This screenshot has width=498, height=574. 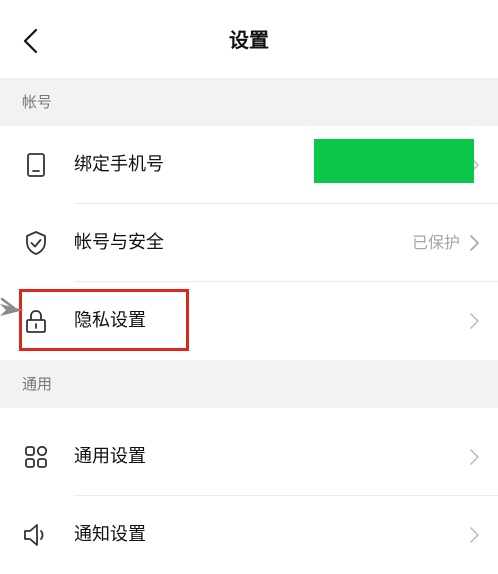 What do you see at coordinates (119, 242) in the screenshot?
I see `account-security-label: 帐号与安全` at bounding box center [119, 242].